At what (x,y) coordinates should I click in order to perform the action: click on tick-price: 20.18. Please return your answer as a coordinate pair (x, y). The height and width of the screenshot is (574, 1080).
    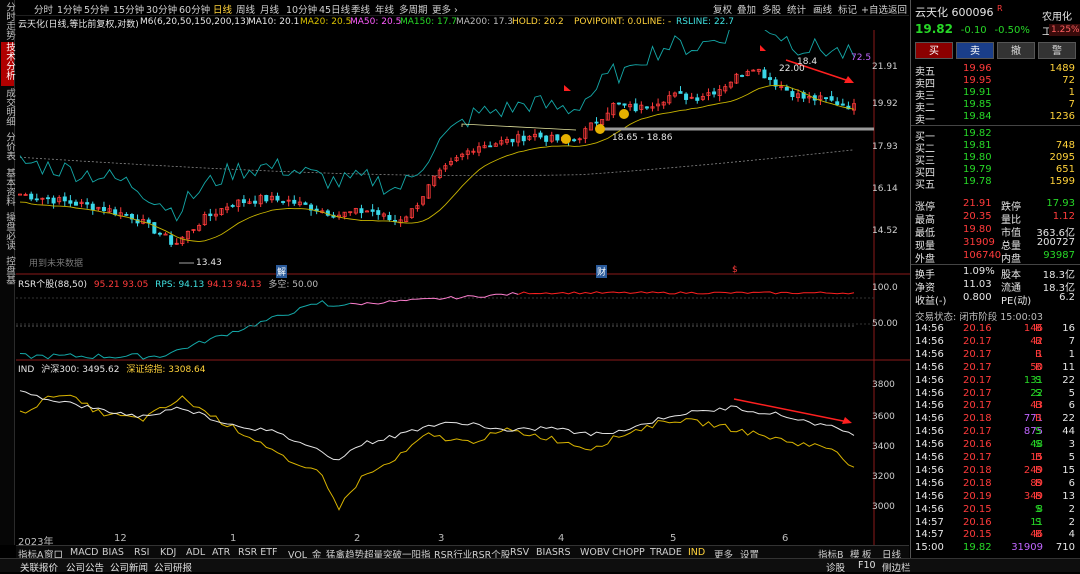
    Looking at the image, I should click on (977, 470).